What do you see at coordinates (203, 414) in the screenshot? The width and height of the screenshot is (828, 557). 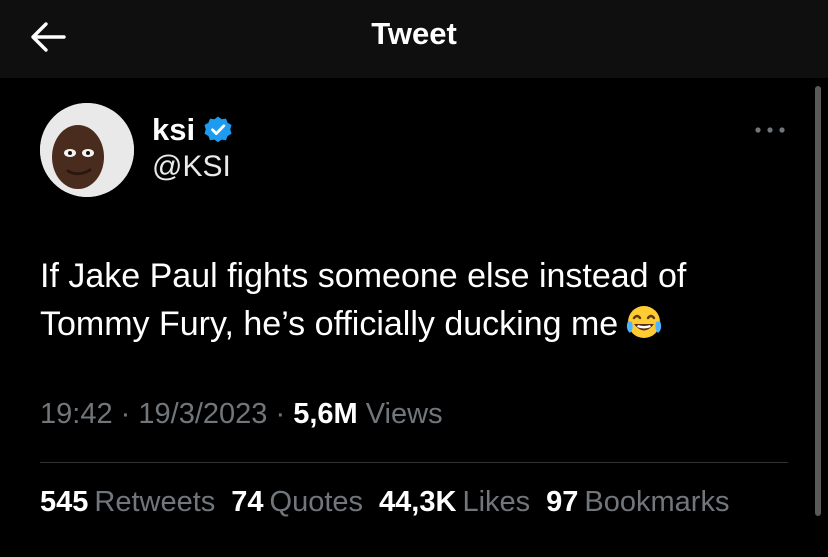 I see `tweet-date: 19/3/2023` at bounding box center [203, 414].